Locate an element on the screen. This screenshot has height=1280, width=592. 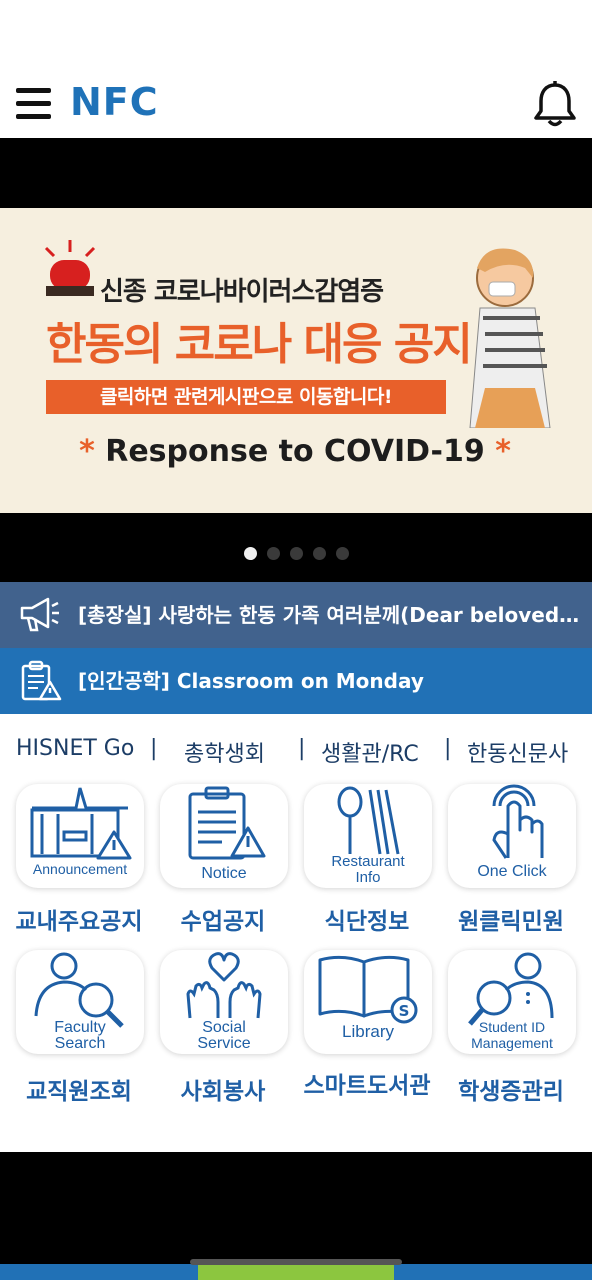
notice-banner-class: [인간공학] Classroom on Monday is located at coordinates (296, 681).